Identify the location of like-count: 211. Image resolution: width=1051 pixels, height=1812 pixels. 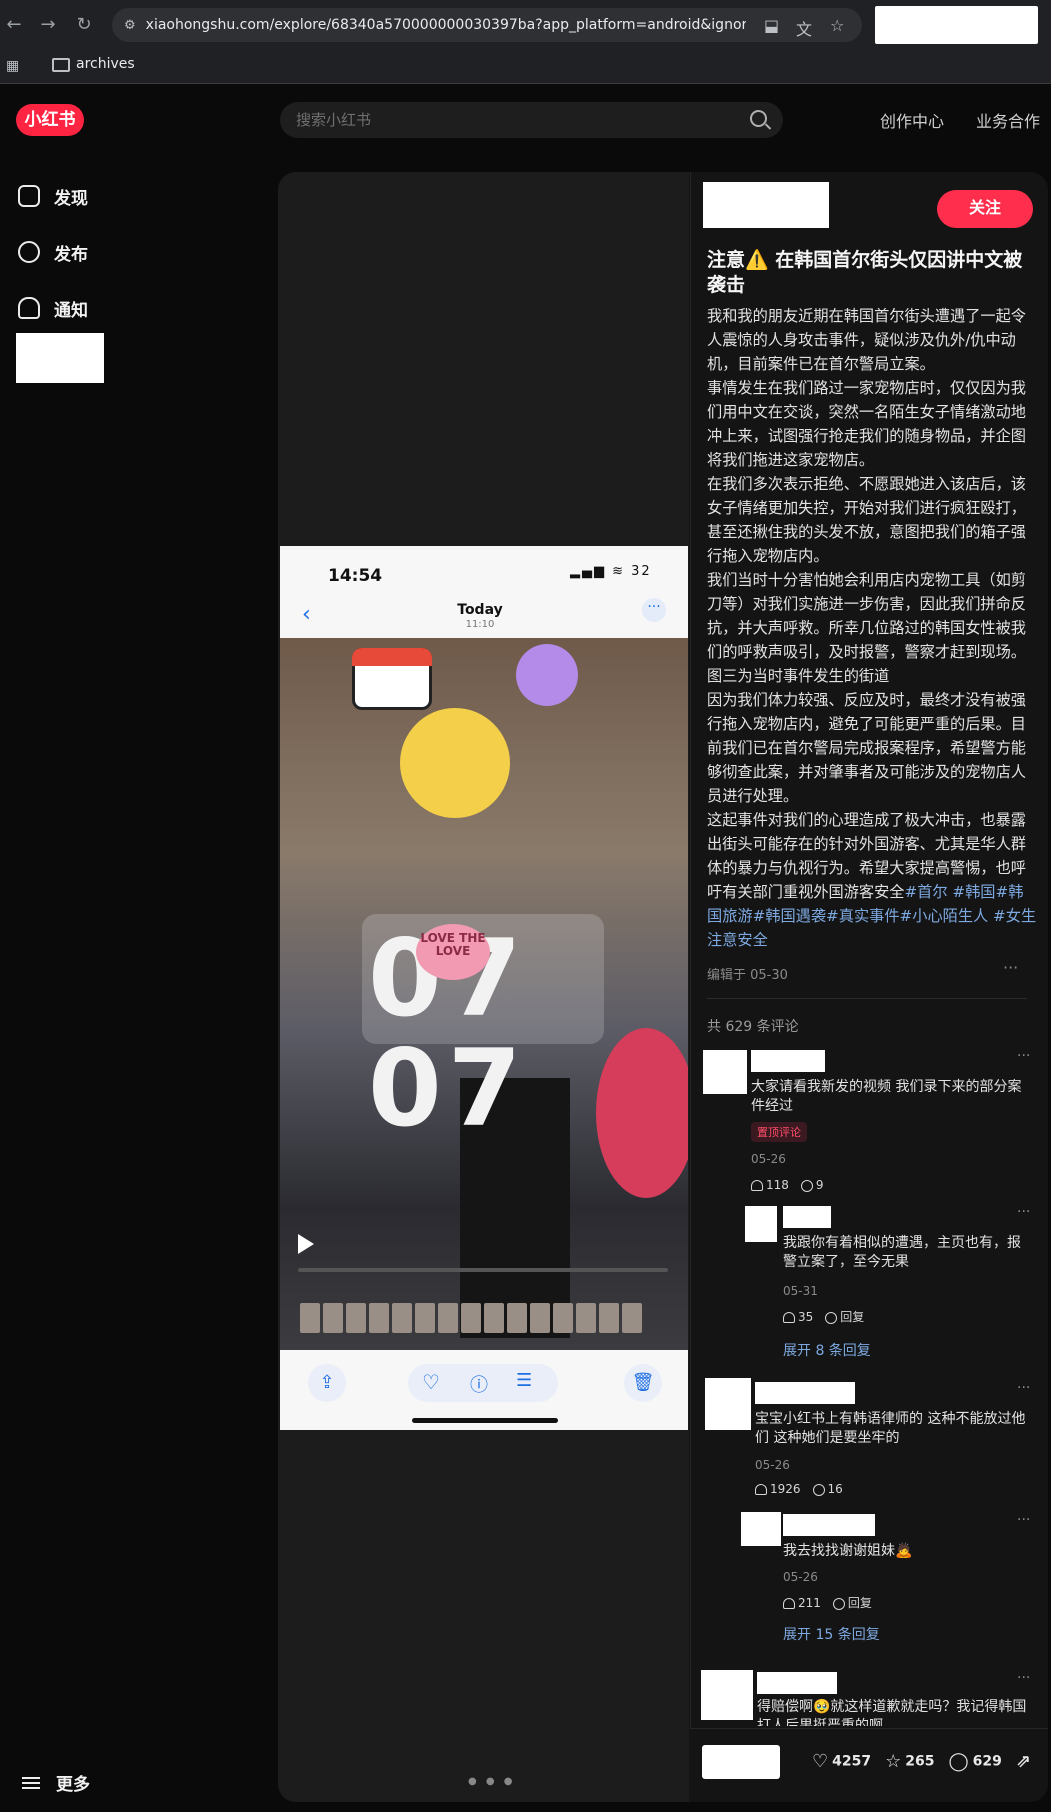
(809, 1602).